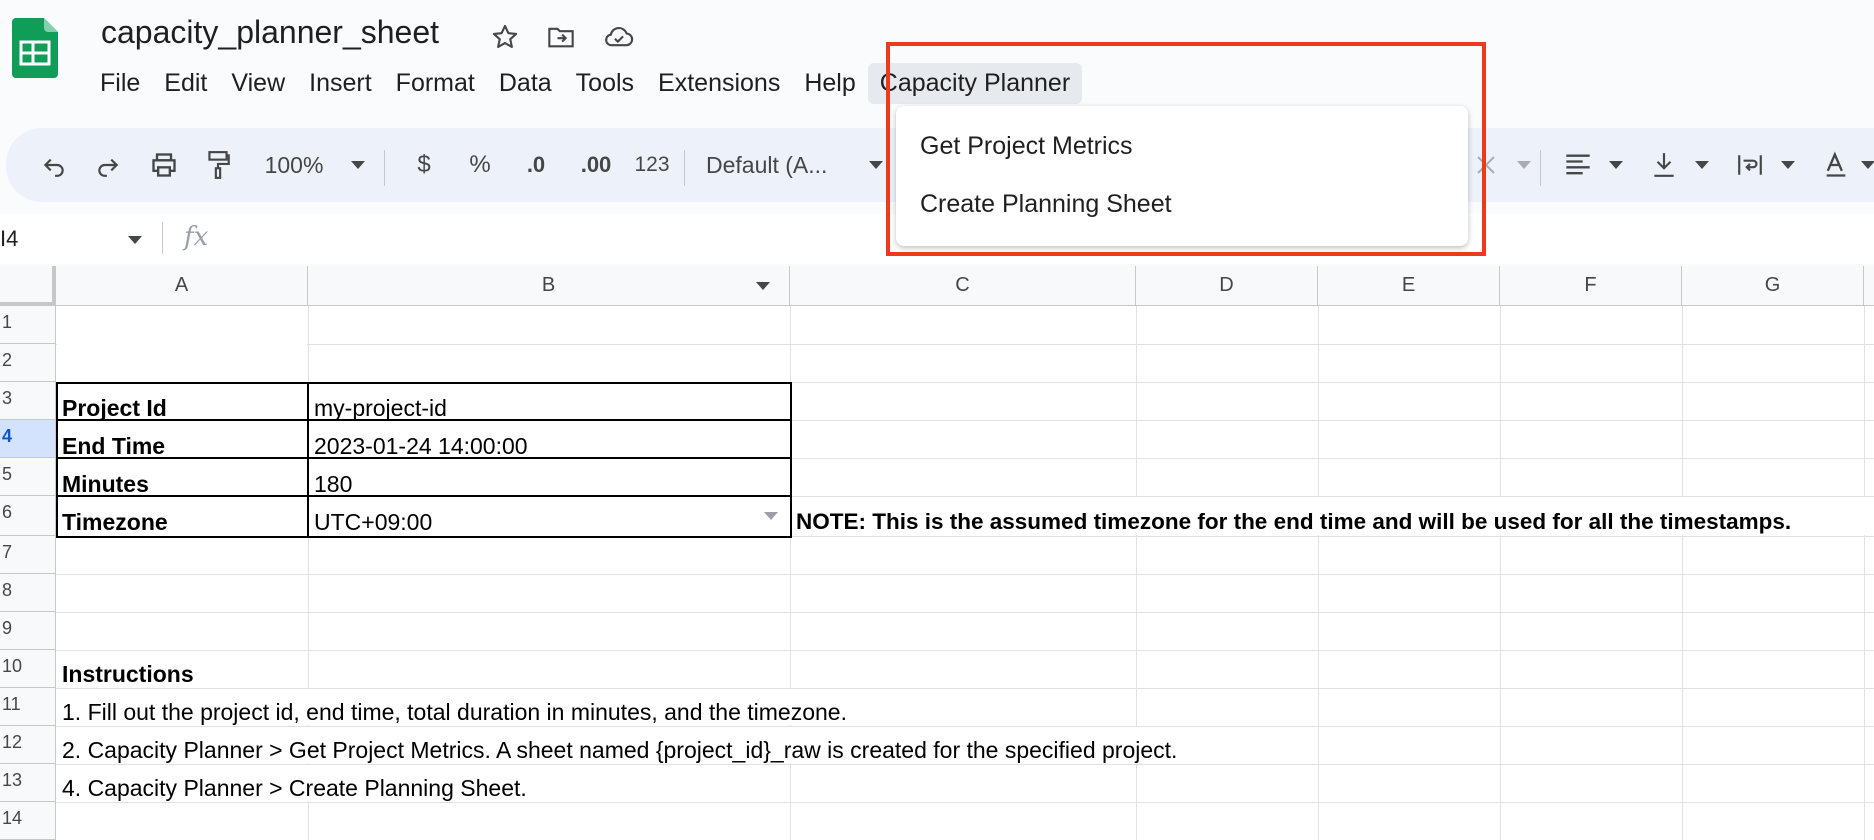  Describe the element at coordinates (135, 240) in the screenshot. I see `name-box-dropdown-icon` at that location.